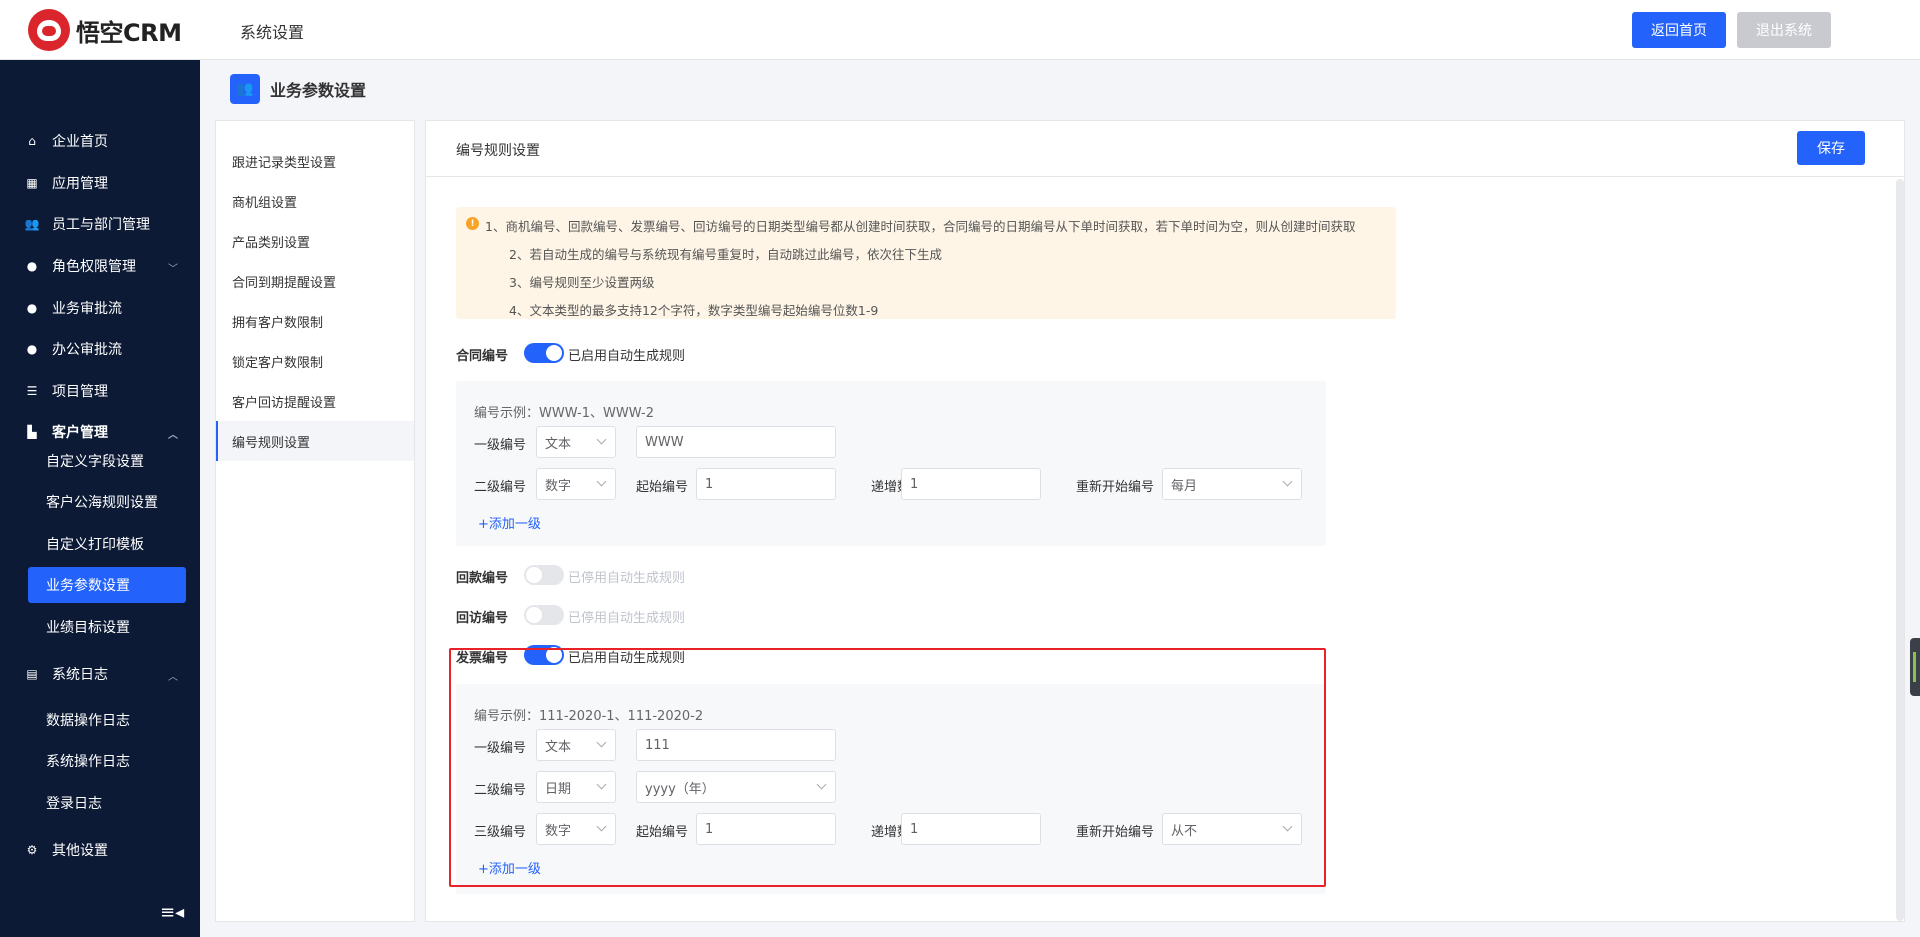 The width and height of the screenshot is (1920, 937). I want to click on invoice-start-input: 1, so click(766, 829).